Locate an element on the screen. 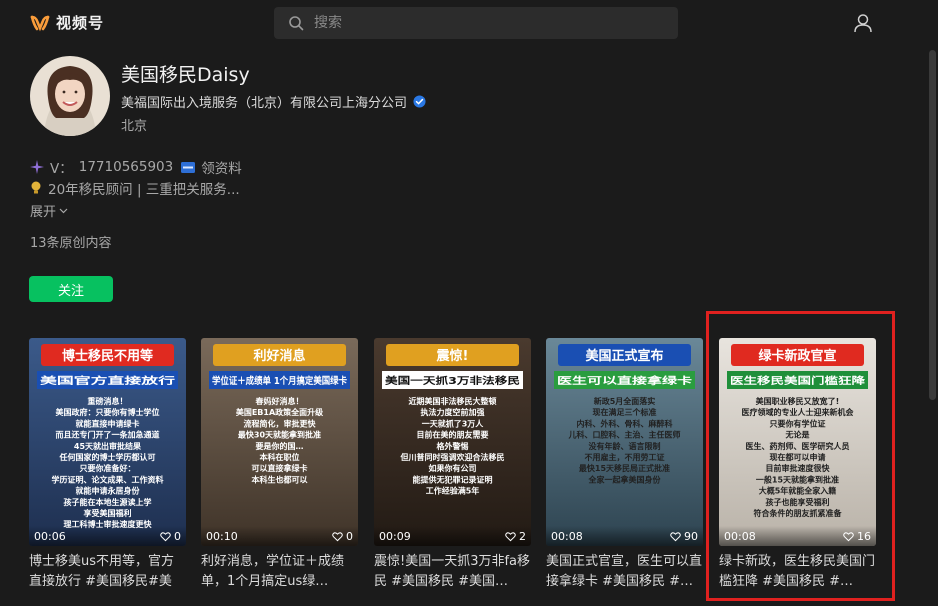 The width and height of the screenshot is (938, 606). thumbnail-text-line: 只要你有学位证 is located at coordinates (798, 423).